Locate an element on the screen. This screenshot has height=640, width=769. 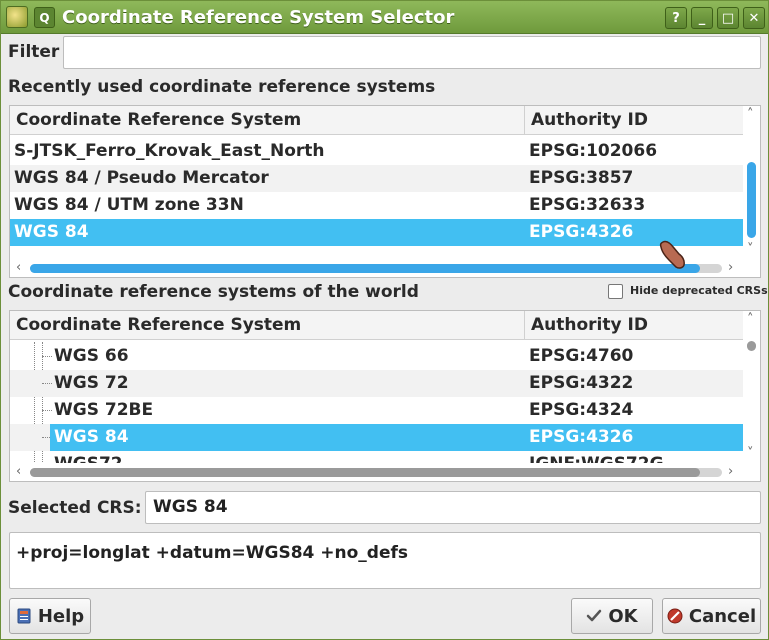
minimize-button: _ is located at coordinates (702, 18).